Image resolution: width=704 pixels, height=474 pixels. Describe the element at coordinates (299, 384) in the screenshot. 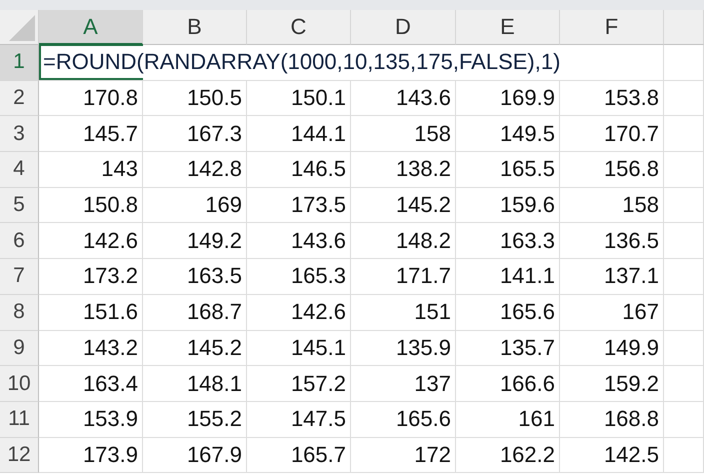

I see `table-cell: 157.2` at that location.